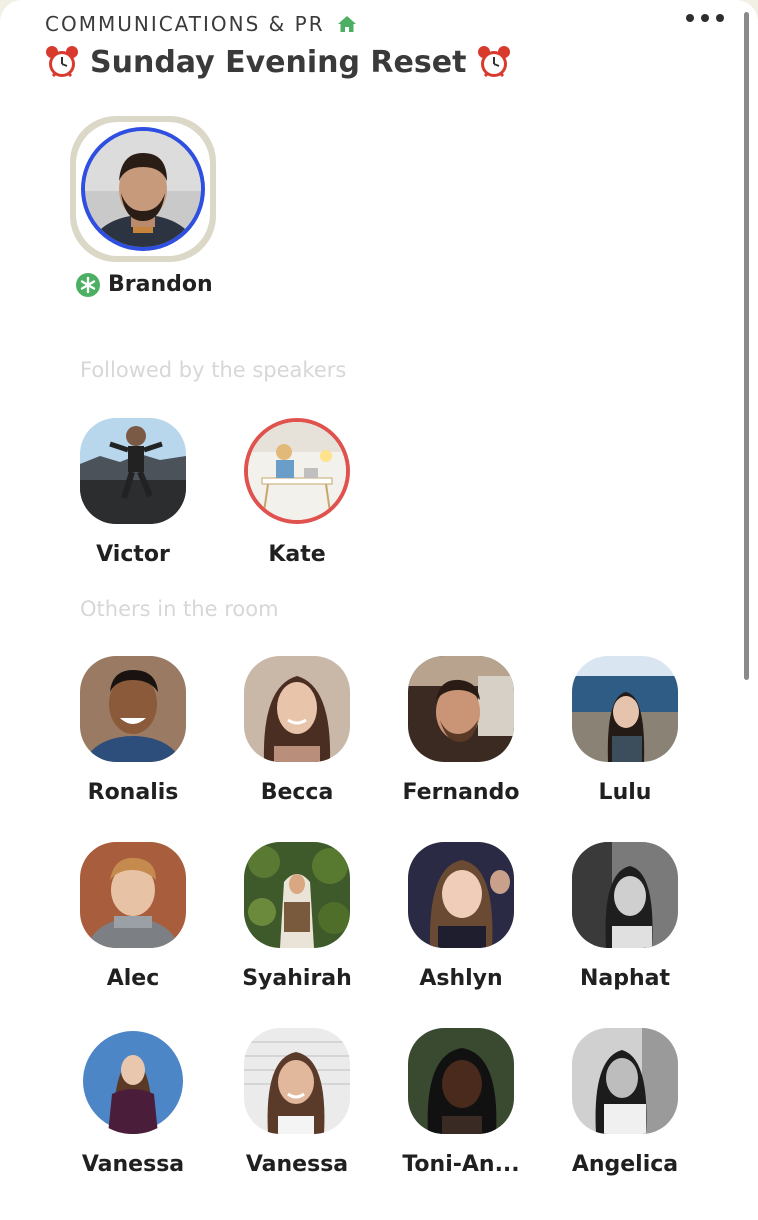  Describe the element at coordinates (297, 792) in the screenshot. I see `member-name: Becca` at that location.